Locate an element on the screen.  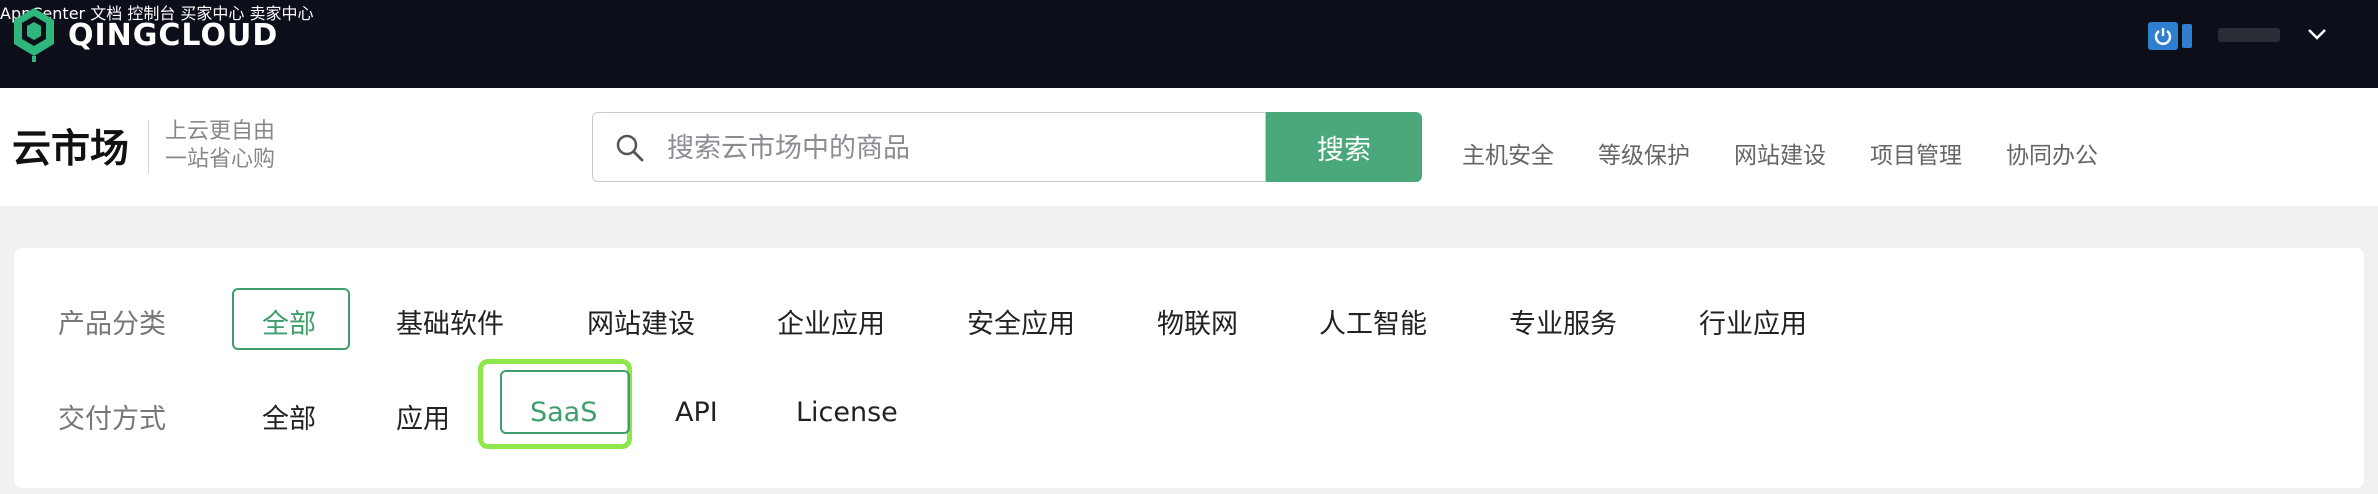
delivery-license: License is located at coordinates (847, 412).